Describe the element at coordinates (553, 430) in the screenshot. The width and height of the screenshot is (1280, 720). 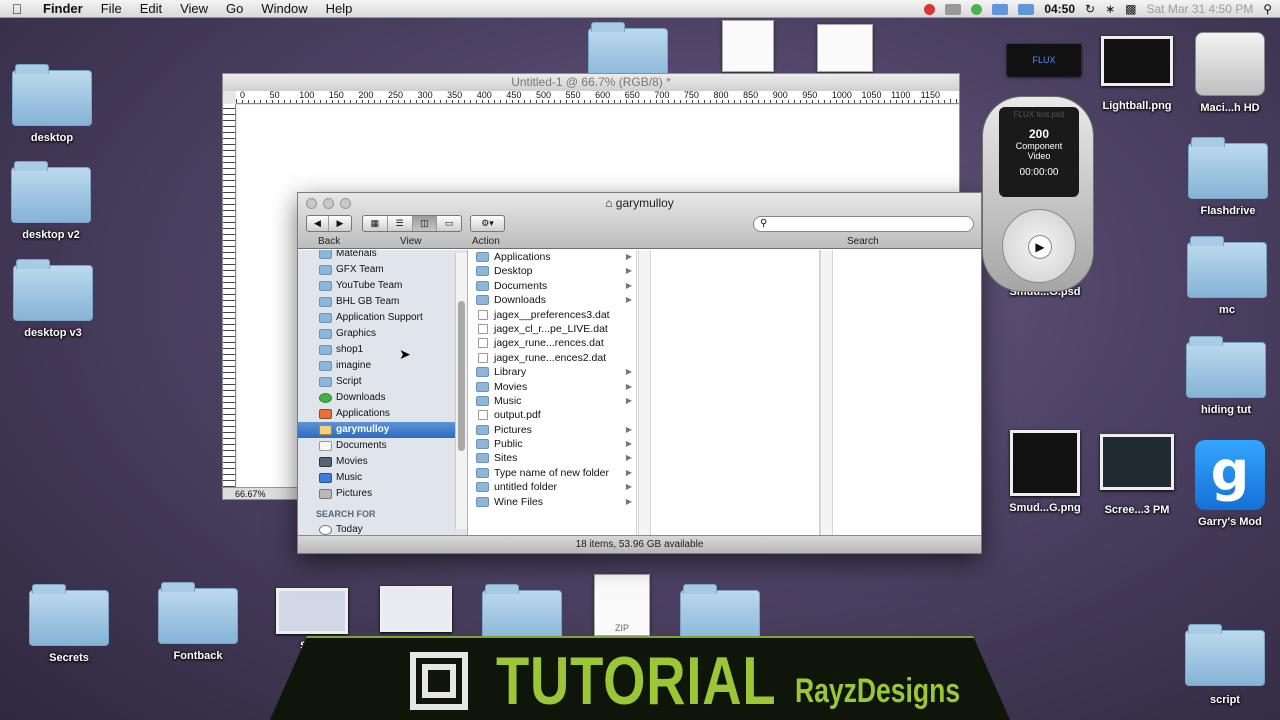
I see `folder-row: Pictures ▶` at that location.